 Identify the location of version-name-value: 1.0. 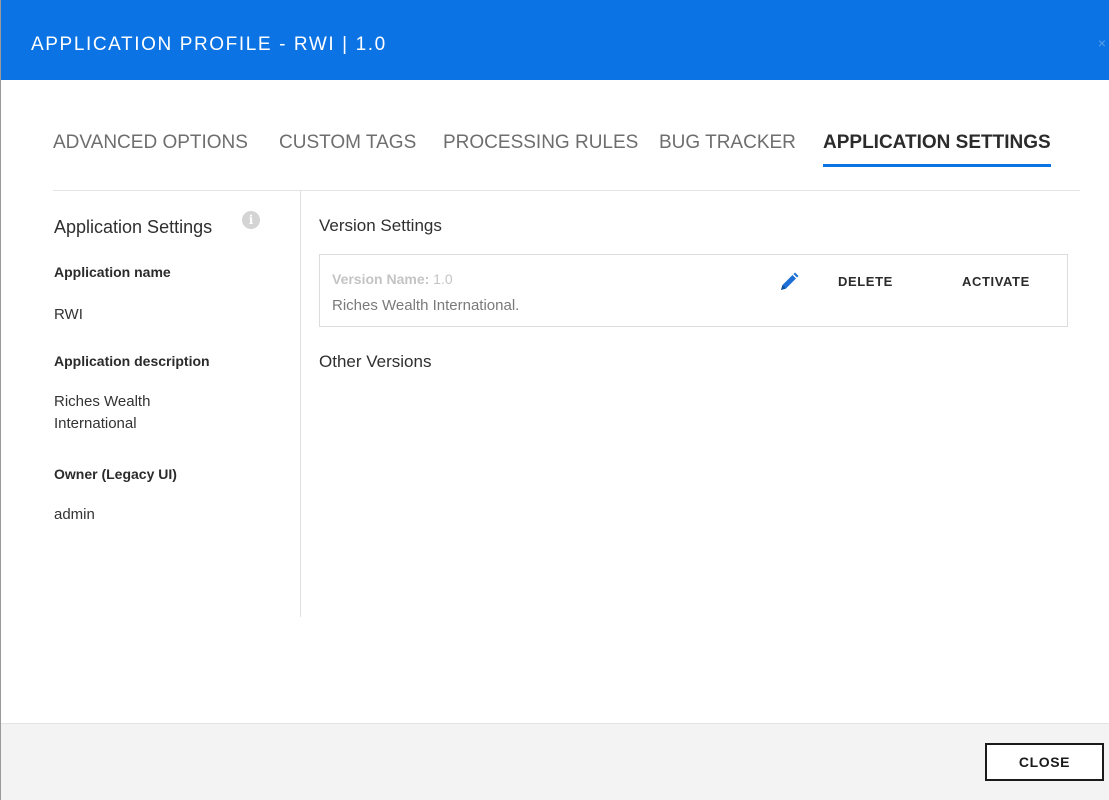
(443, 279).